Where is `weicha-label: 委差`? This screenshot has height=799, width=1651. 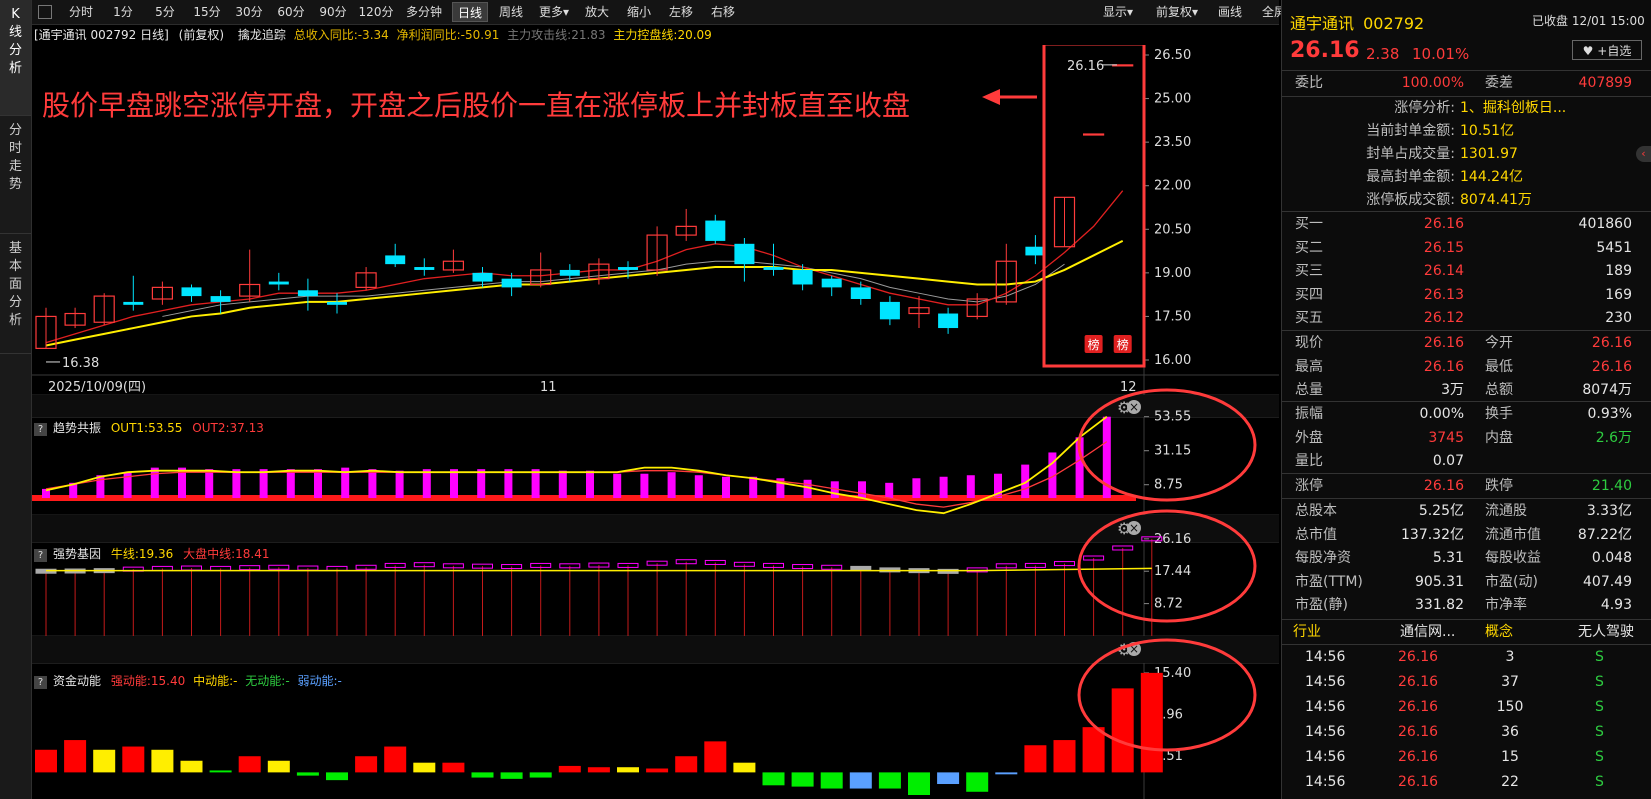
weicha-label: 委差 is located at coordinates (1499, 83).